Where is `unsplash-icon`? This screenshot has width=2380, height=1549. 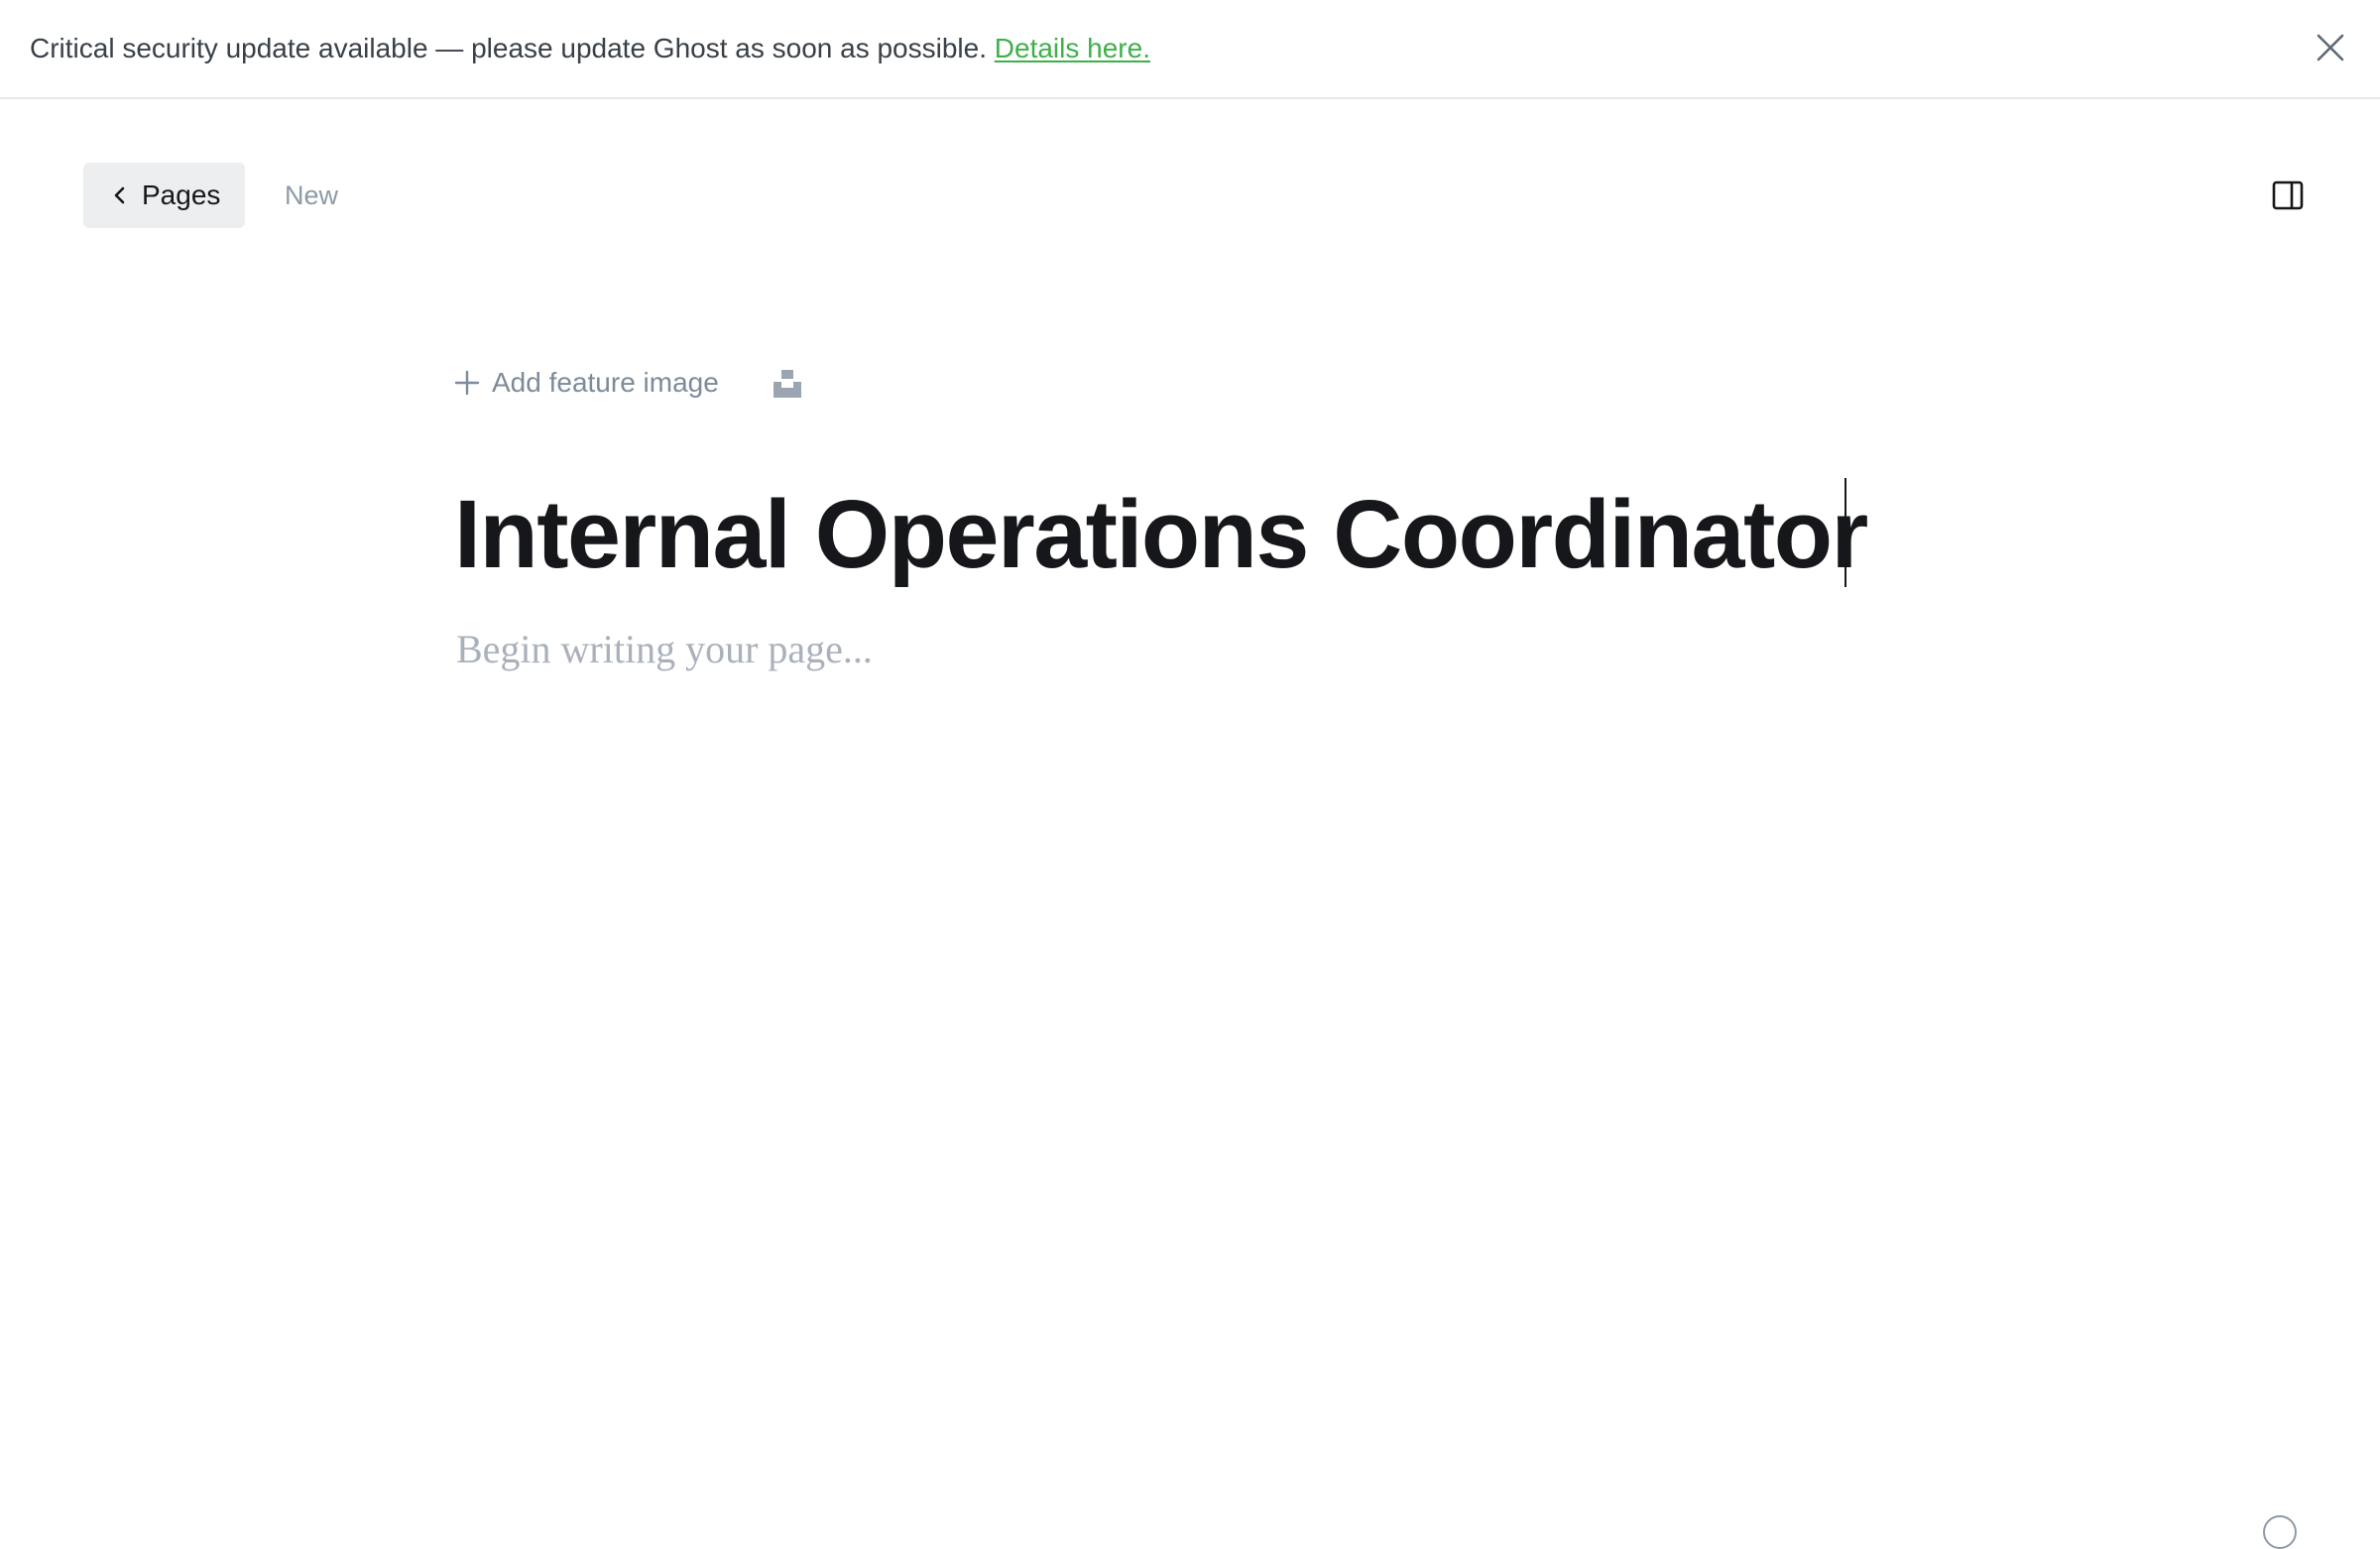
unsplash-icon is located at coordinates (787, 384).